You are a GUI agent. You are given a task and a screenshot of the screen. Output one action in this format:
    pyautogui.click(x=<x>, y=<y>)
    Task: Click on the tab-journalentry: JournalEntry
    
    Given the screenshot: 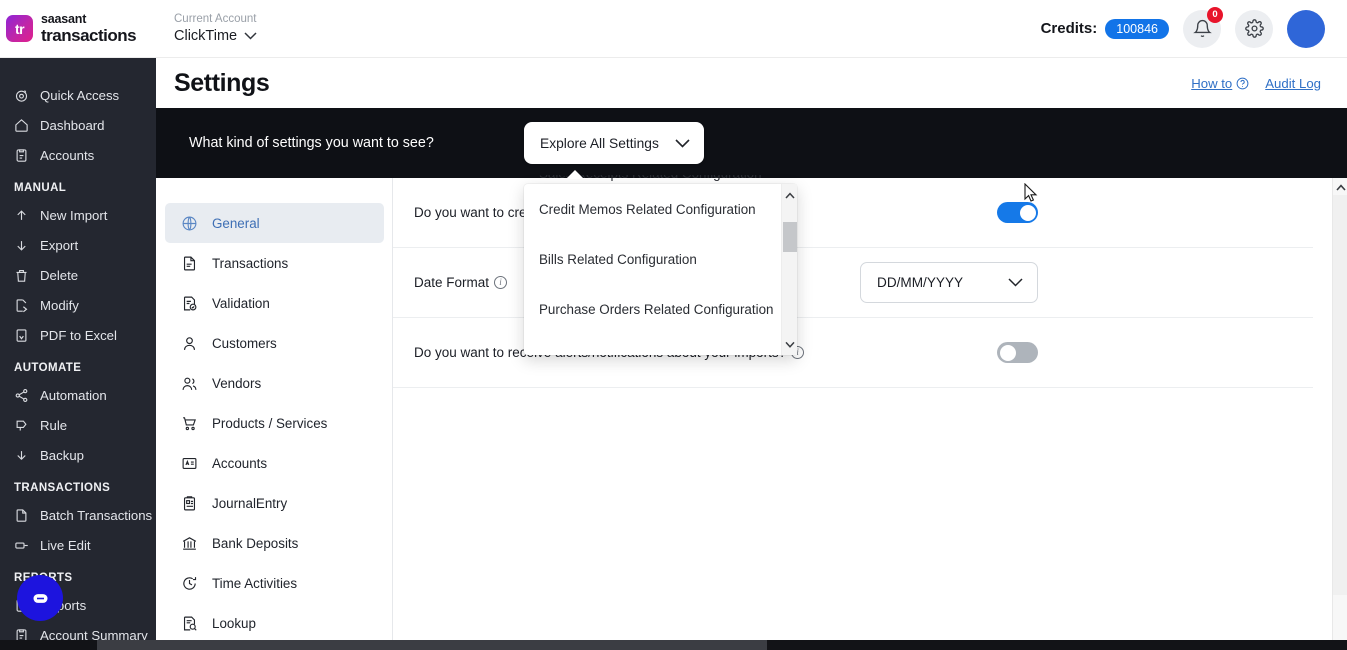 What is the action you would take?
    pyautogui.click(x=274, y=503)
    